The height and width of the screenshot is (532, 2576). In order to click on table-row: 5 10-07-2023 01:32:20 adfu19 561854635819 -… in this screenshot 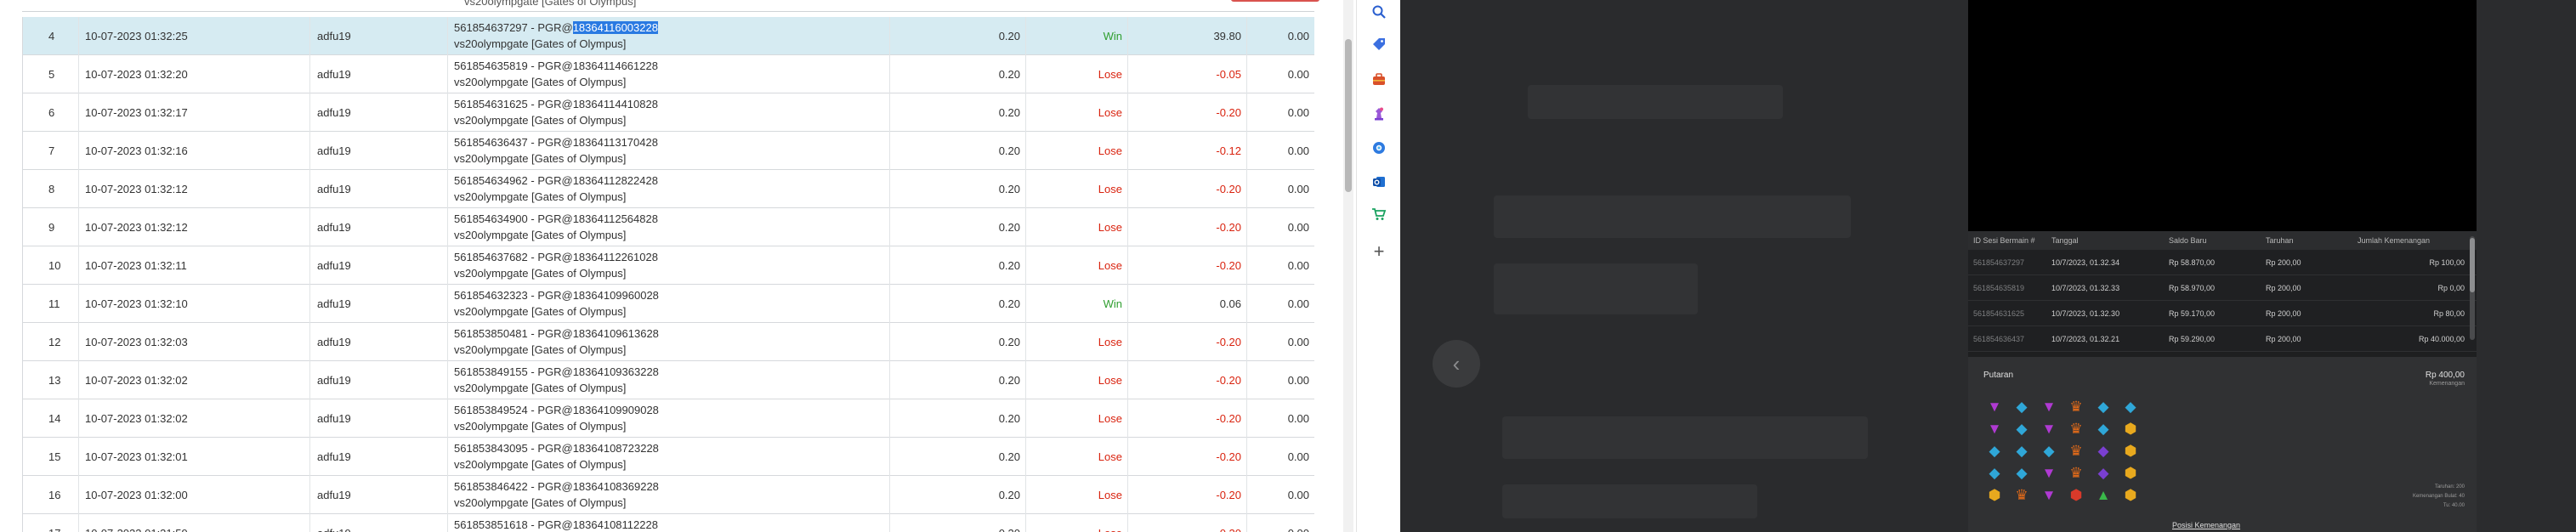, I will do `click(668, 74)`.